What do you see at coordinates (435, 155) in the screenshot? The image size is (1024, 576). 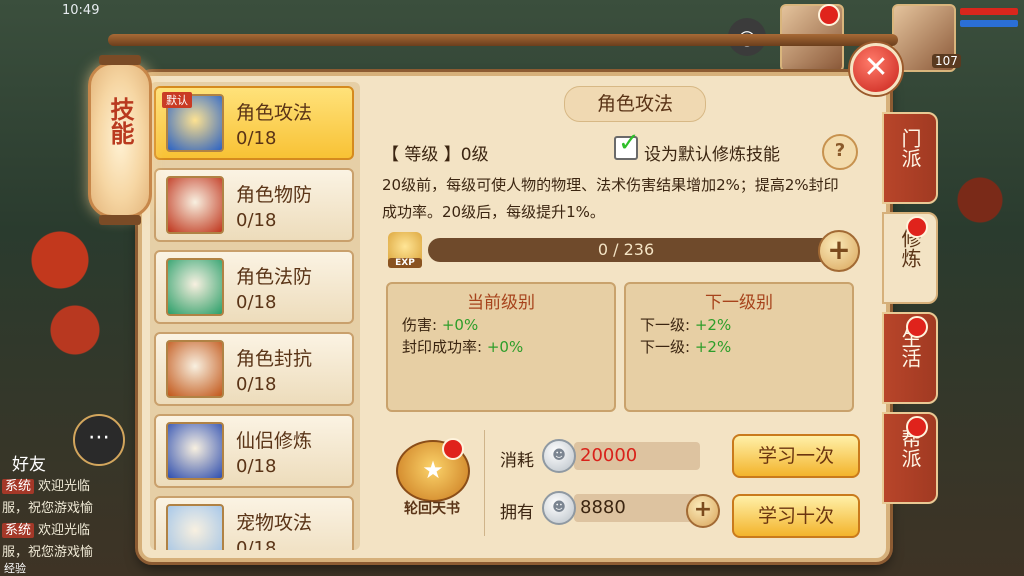 I see `skill-level: 【 等级 】0级` at bounding box center [435, 155].